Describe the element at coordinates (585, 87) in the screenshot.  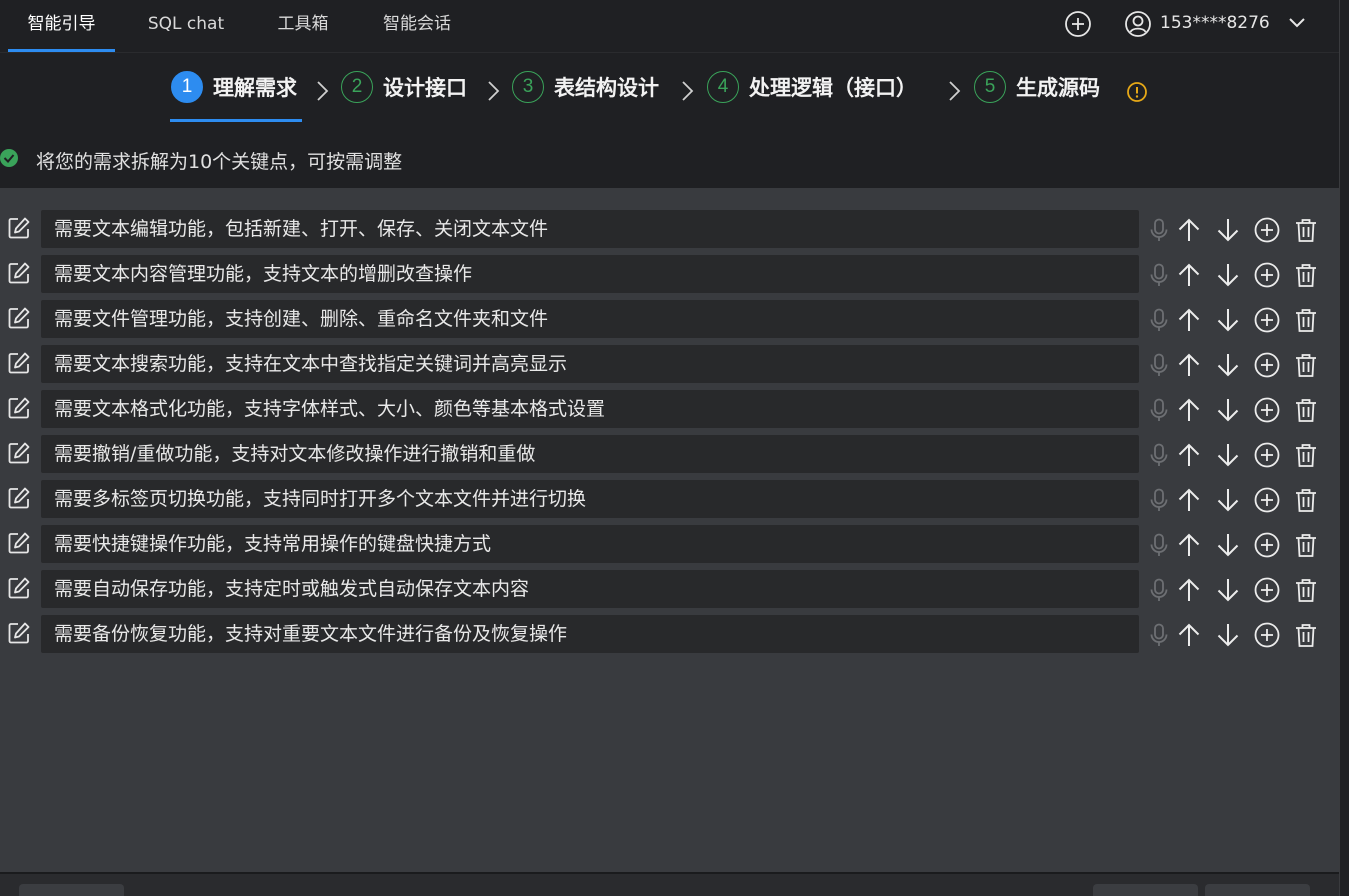
I see `step-3: 3 表结构设计` at that location.